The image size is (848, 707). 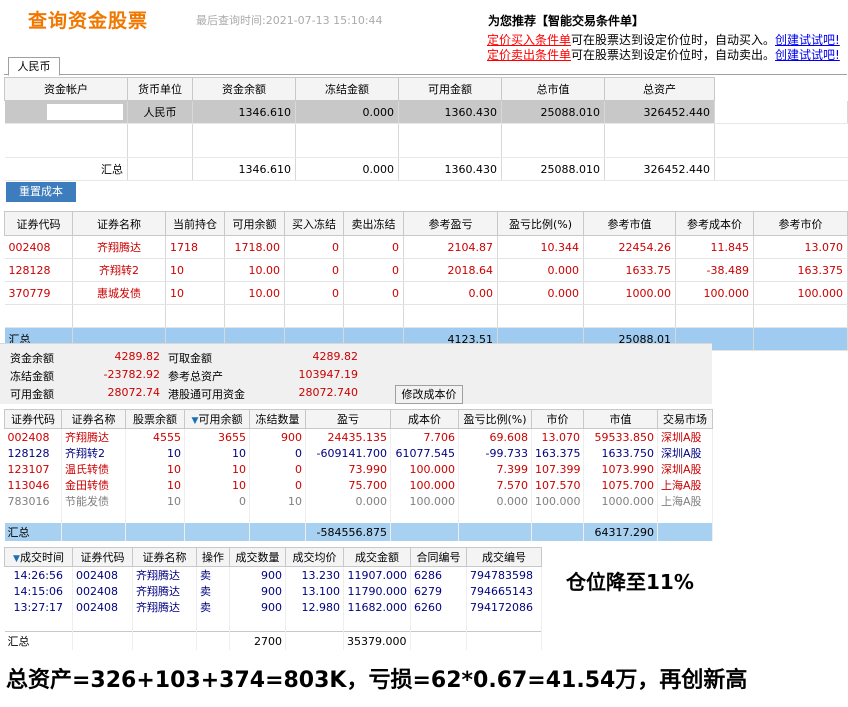 I want to click on trade-no: 794172086, so click(x=504, y=607).